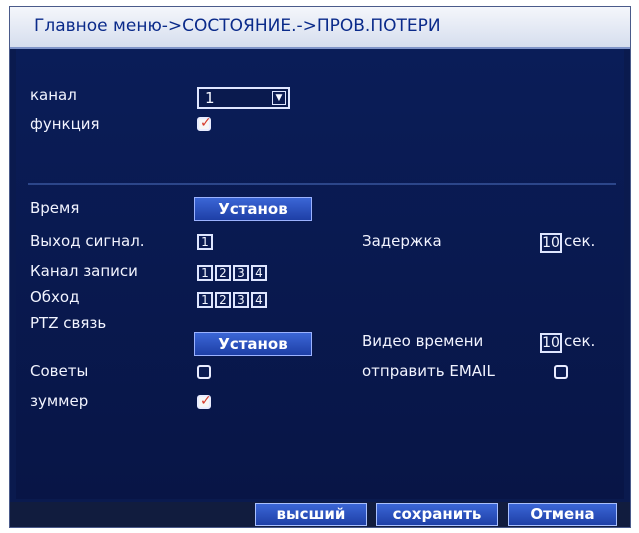 This screenshot has height=533, width=639. What do you see at coordinates (205, 300) in the screenshot?
I see `tour-1: 1` at bounding box center [205, 300].